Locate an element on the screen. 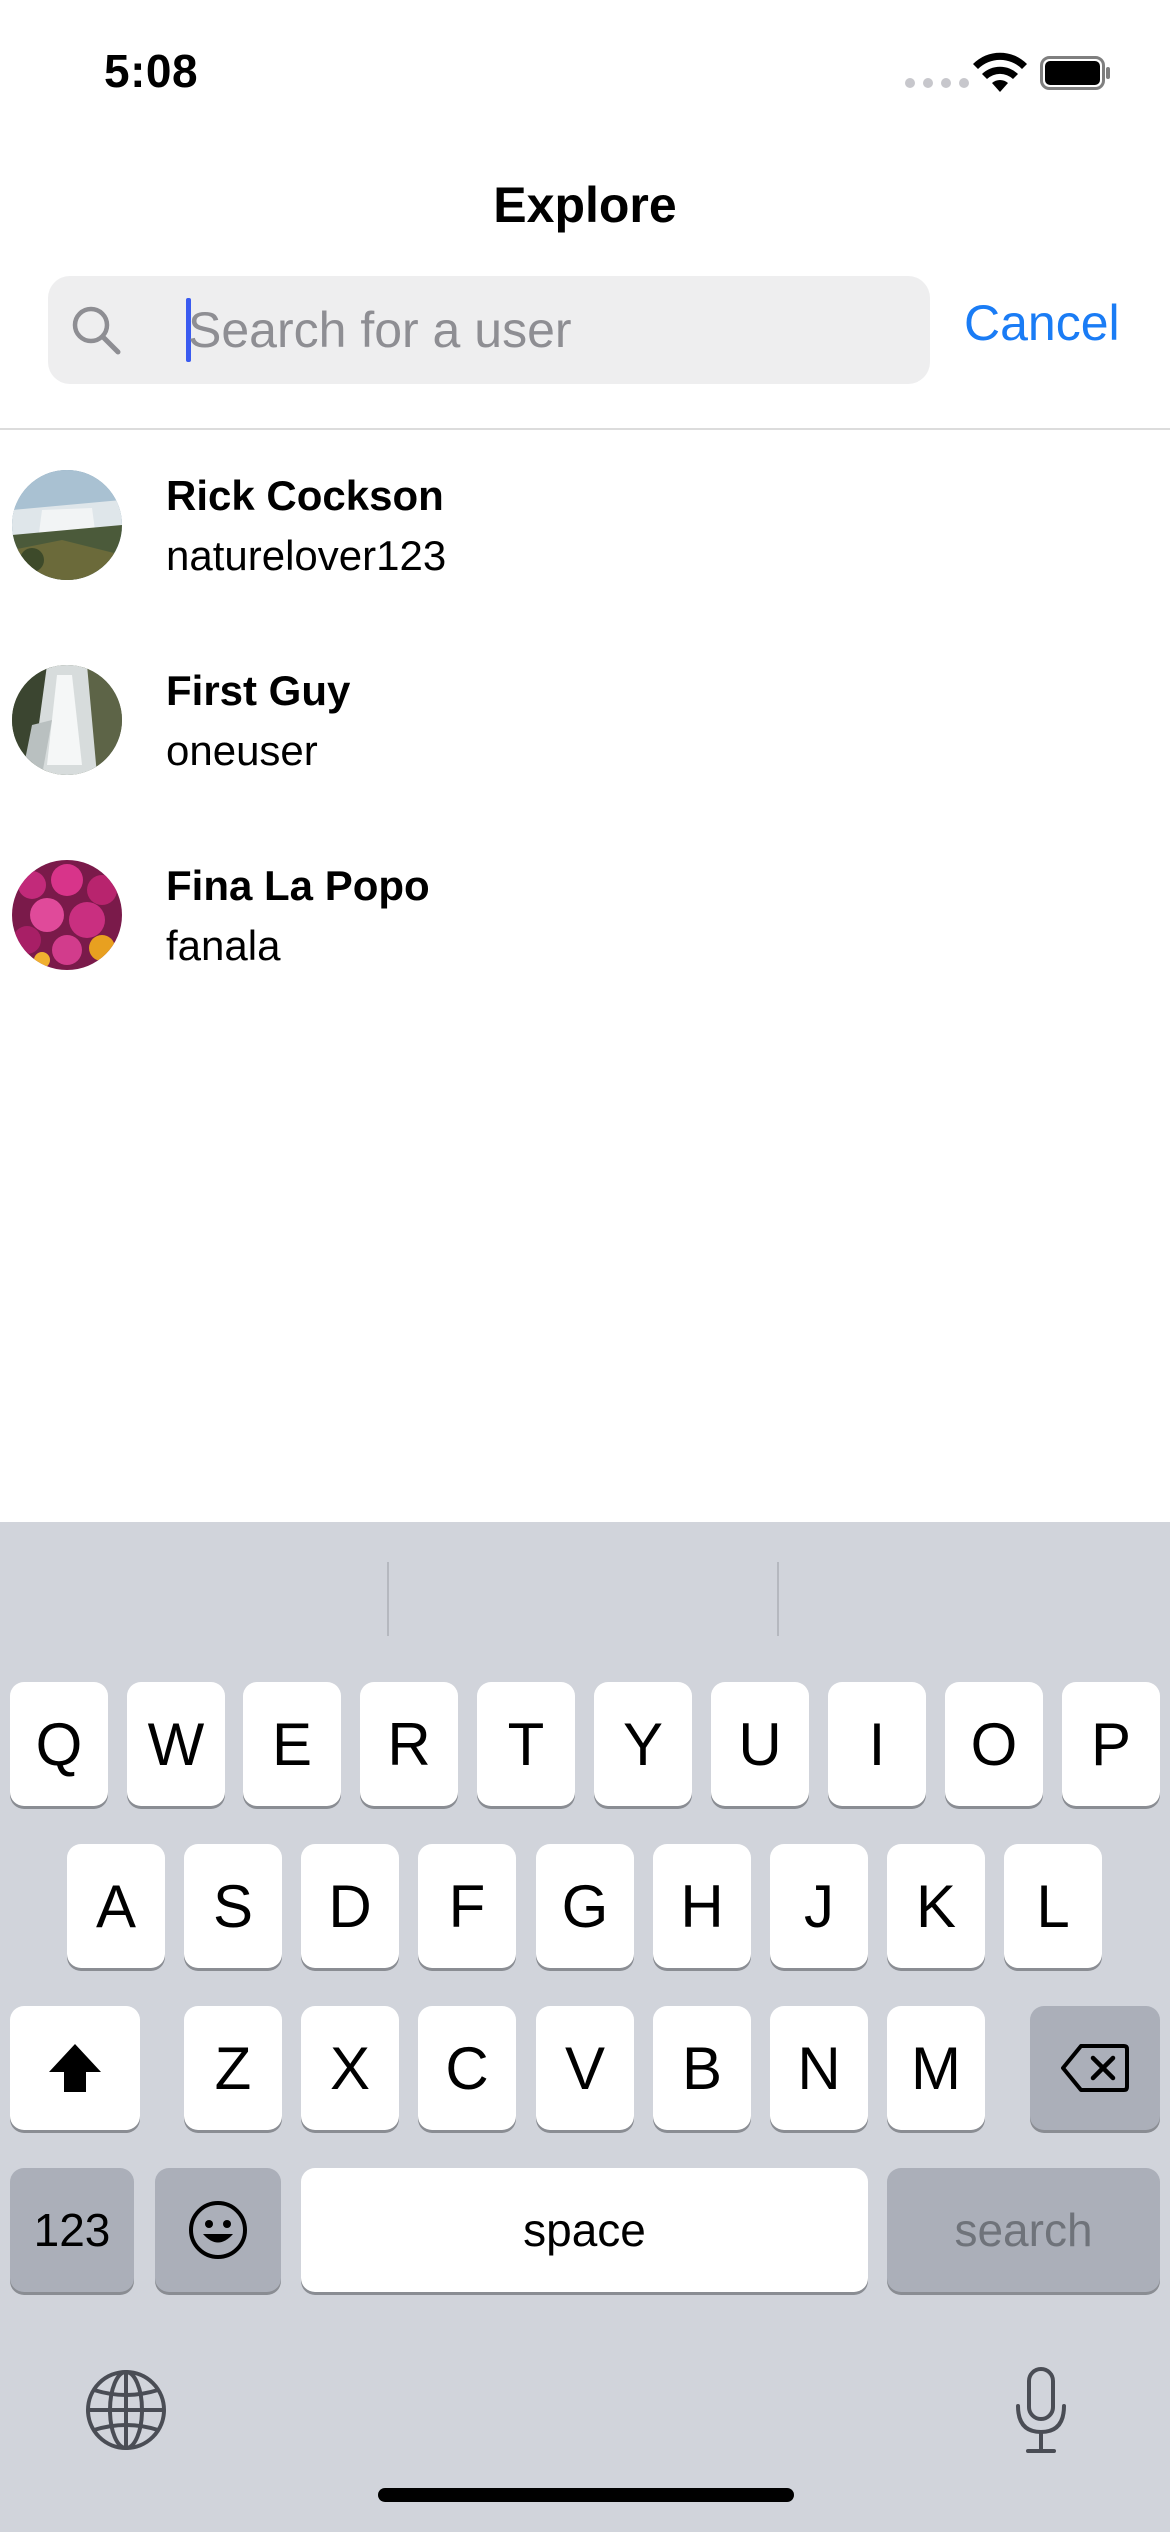 The height and width of the screenshot is (2532, 1170). key-m: M is located at coordinates (936, 2068).